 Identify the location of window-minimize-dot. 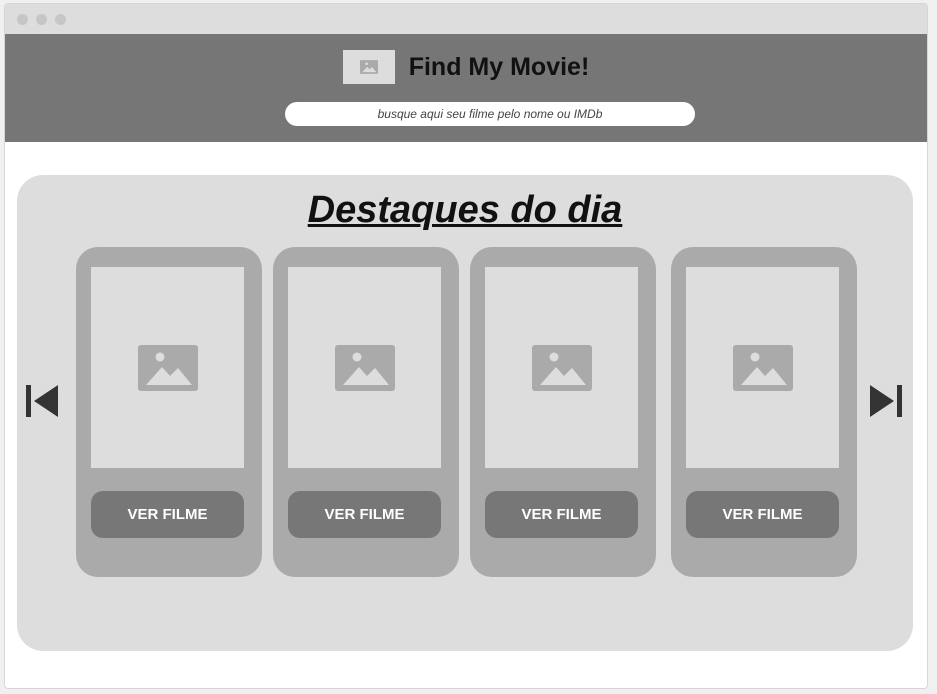
(41, 19).